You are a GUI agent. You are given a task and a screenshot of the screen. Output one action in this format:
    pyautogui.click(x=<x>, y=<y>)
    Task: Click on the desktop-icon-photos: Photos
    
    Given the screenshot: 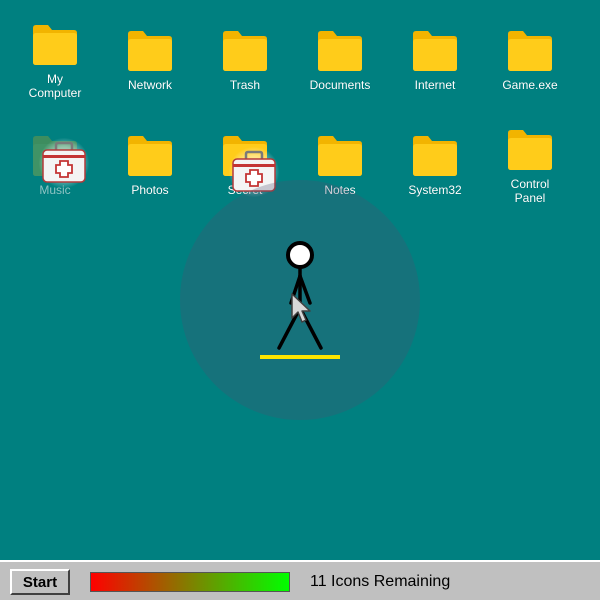 What is the action you would take?
    pyautogui.click(x=150, y=164)
    